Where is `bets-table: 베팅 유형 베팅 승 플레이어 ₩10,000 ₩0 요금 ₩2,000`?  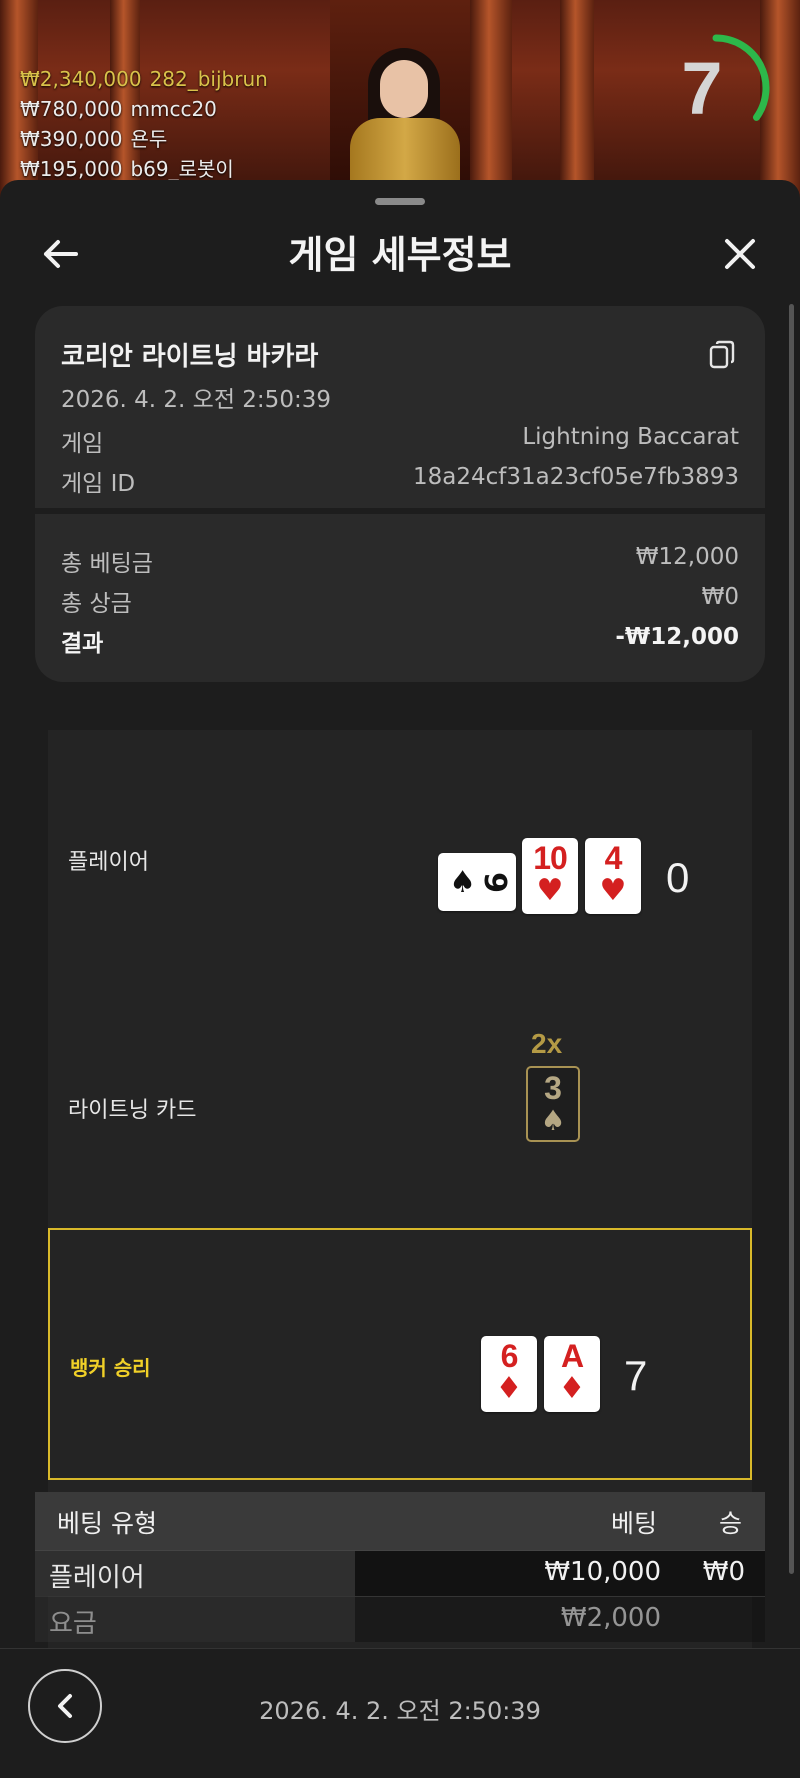
bets-table: 베팅 유형 베팅 승 플레이어 ₩10,000 ₩0 요금 ₩2,000 is located at coordinates (400, 1567).